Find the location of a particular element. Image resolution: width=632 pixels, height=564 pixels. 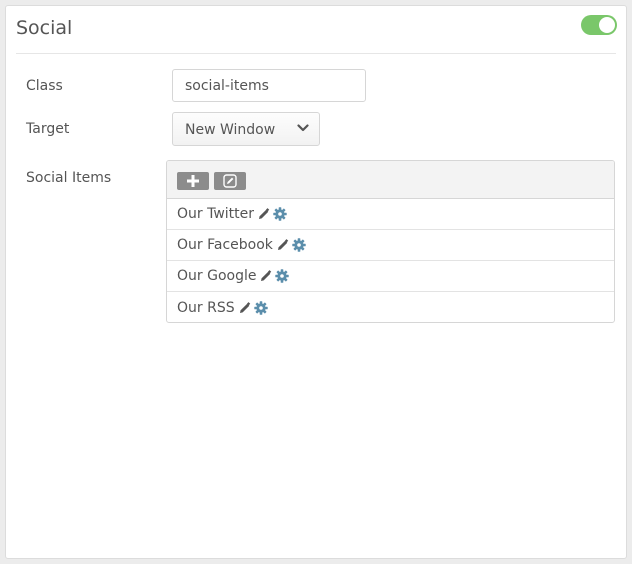

chevron-down-icon is located at coordinates (303, 128).